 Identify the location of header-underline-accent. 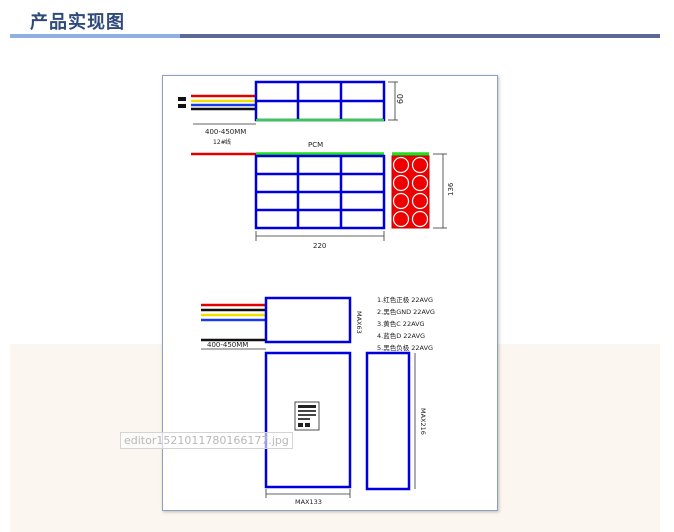
(95, 36).